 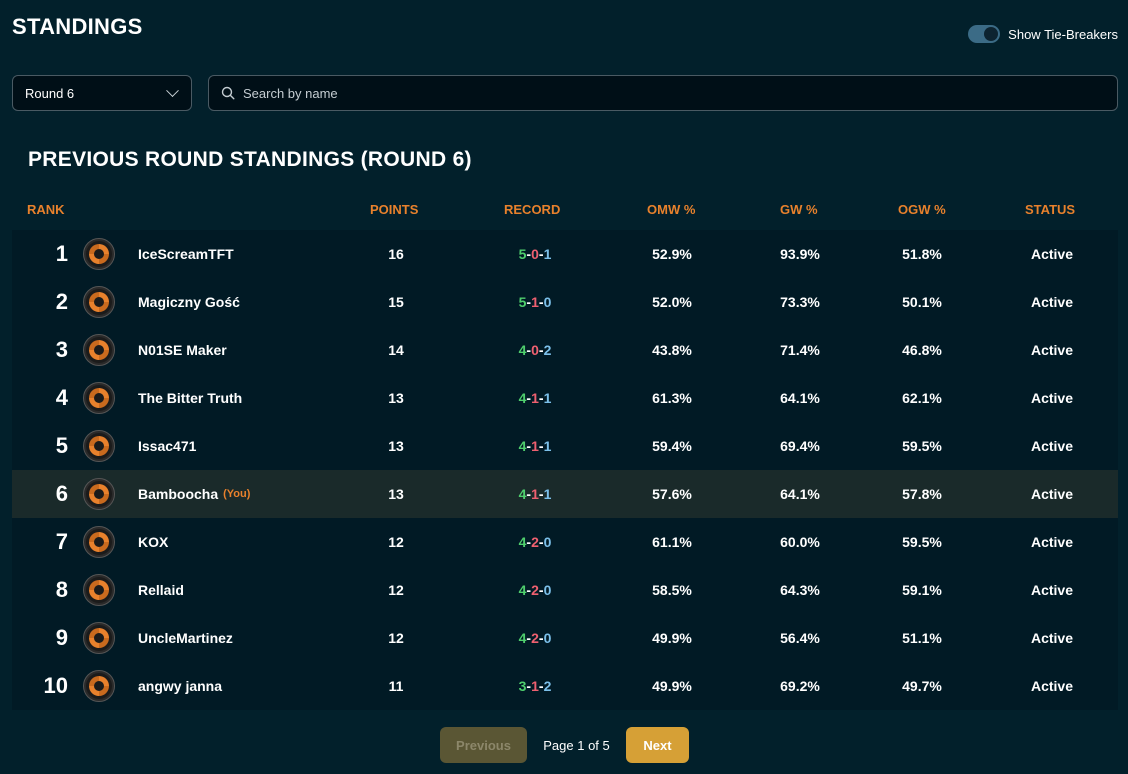 What do you see at coordinates (800, 254) in the screenshot?
I see `gw-cell: 93.9%` at bounding box center [800, 254].